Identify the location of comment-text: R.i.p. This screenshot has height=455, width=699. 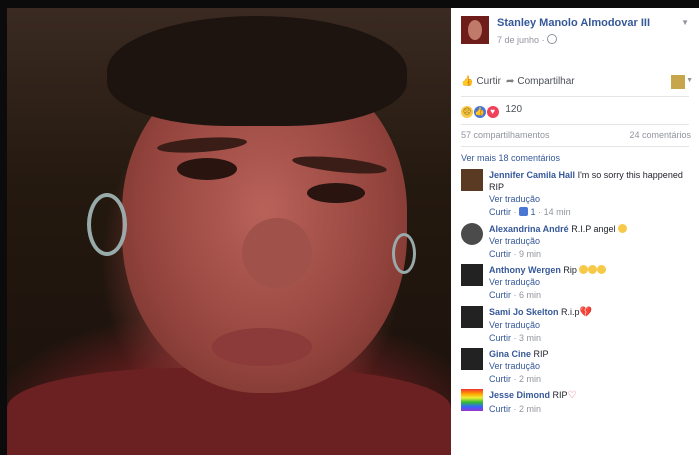
(570, 312).